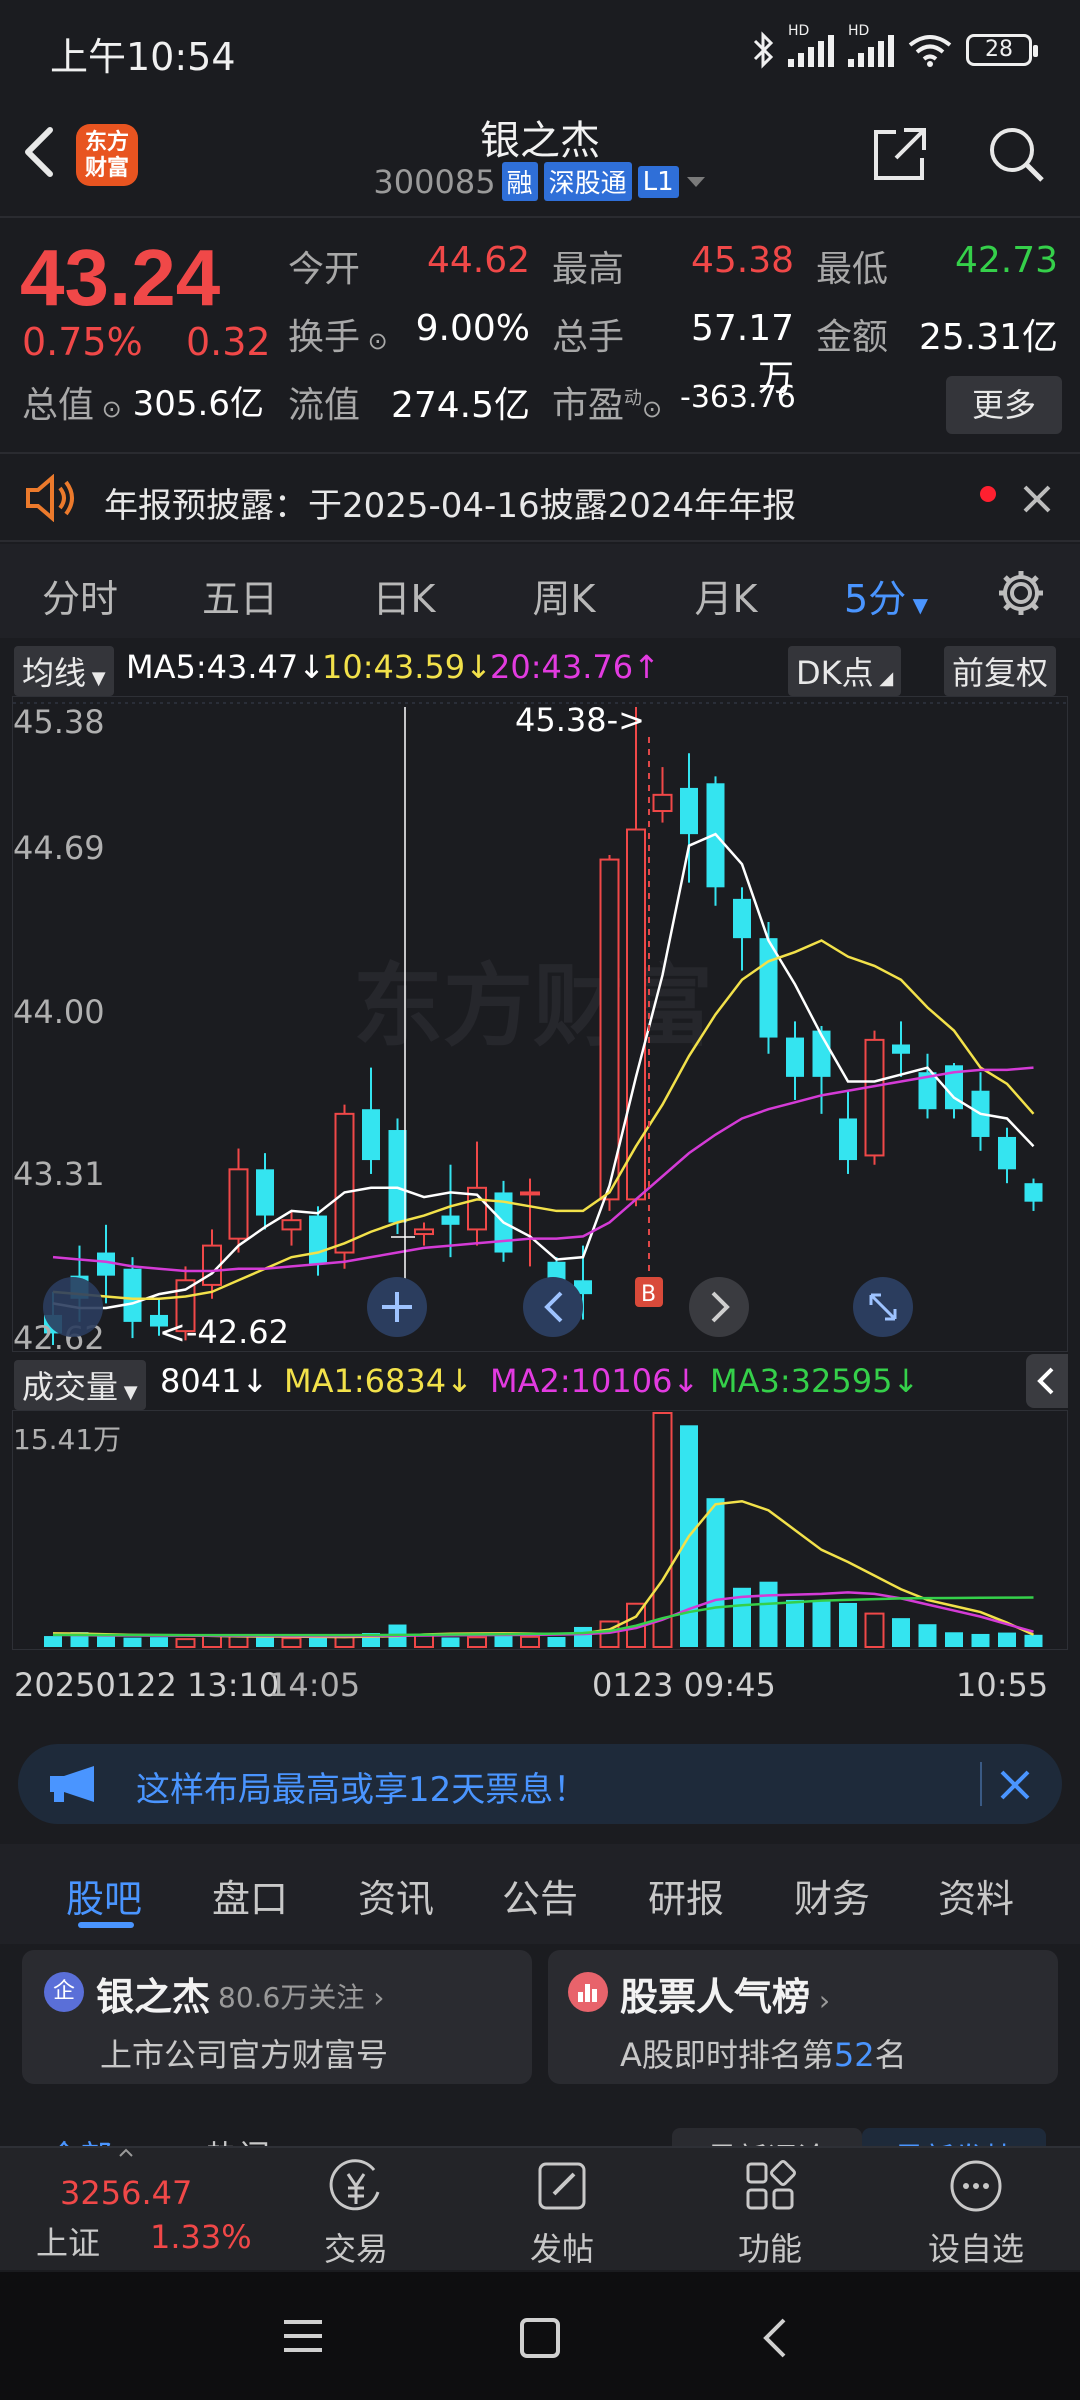 The width and height of the screenshot is (1080, 2400). Describe the element at coordinates (742, 260) in the screenshot. I see `high-value: 45.38` at that location.